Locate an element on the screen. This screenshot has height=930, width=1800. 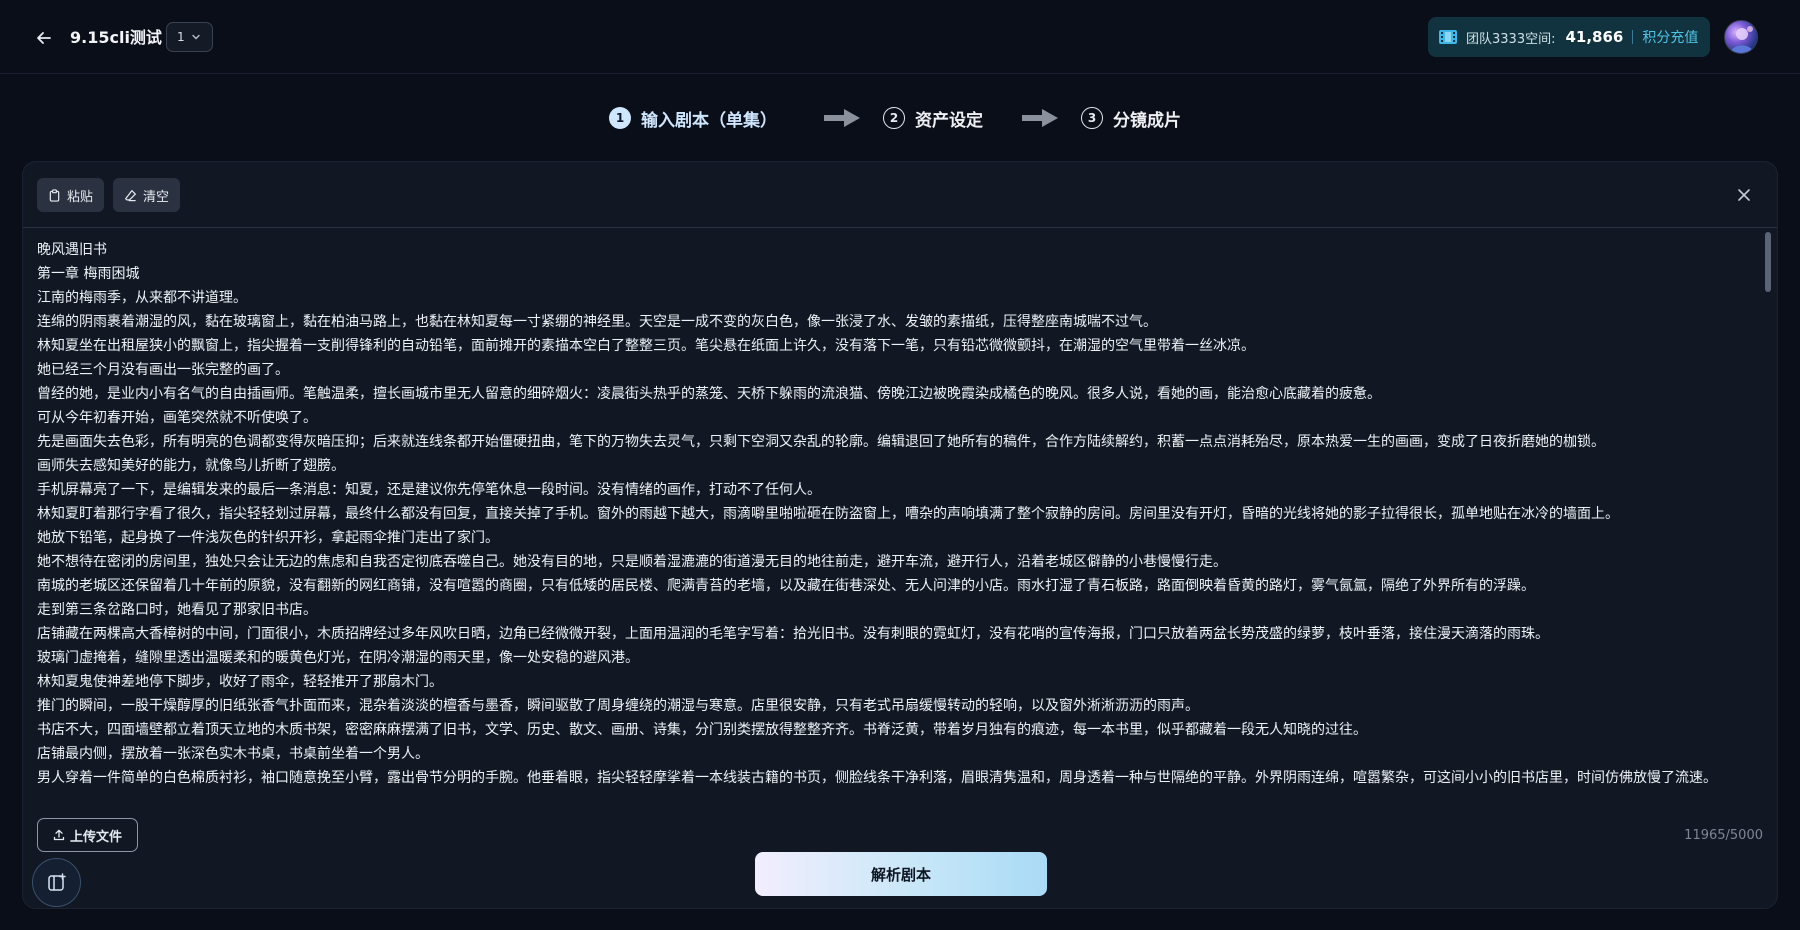
script-scrollbar is located at coordinates (1767, 523).